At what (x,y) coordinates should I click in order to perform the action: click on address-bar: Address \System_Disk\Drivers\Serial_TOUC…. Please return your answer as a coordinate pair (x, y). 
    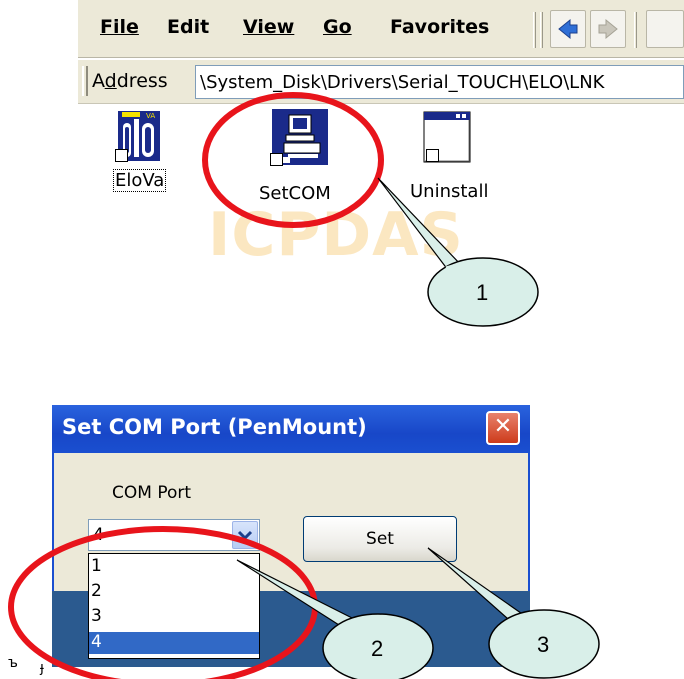
    Looking at the image, I should click on (381, 82).